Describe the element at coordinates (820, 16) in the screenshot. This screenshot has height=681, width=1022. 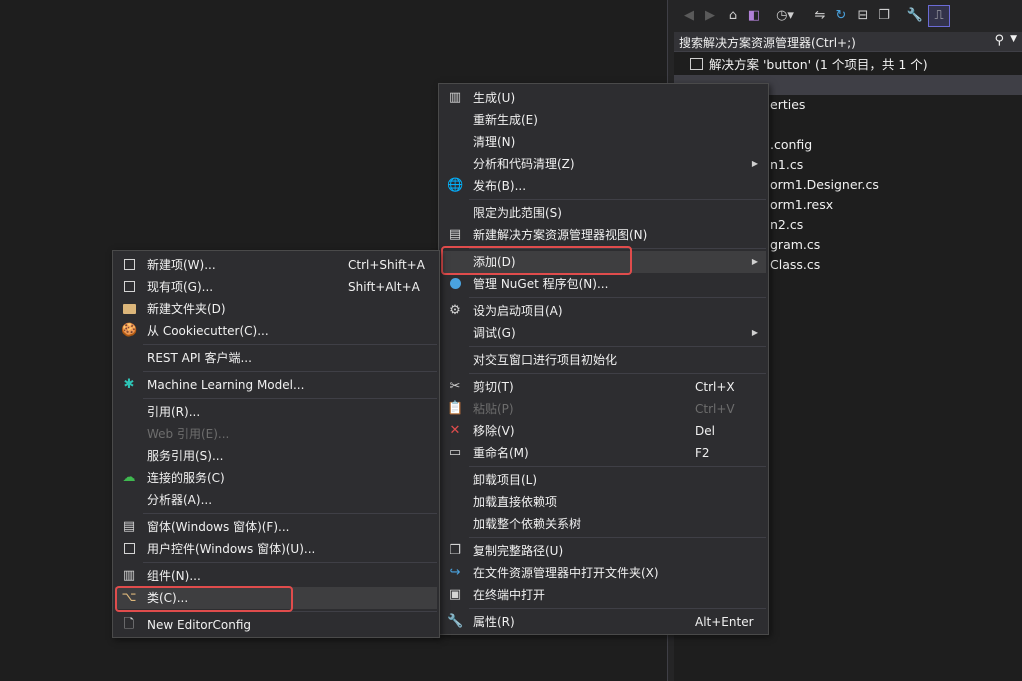
I see `sync-icon: ⇋` at that location.